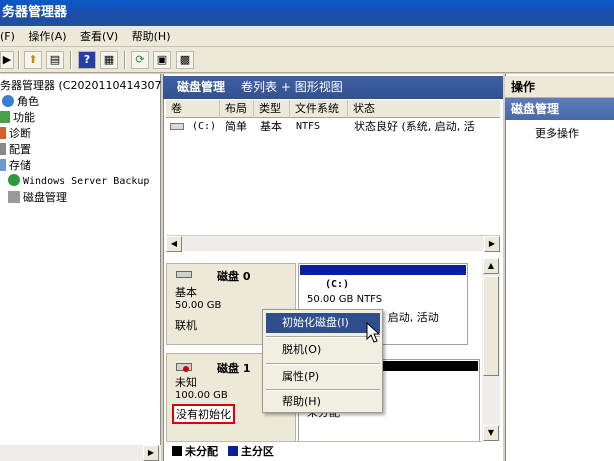 The height and width of the screenshot is (461, 614). I want to click on legend: 未分配 主分区, so click(324, 451).